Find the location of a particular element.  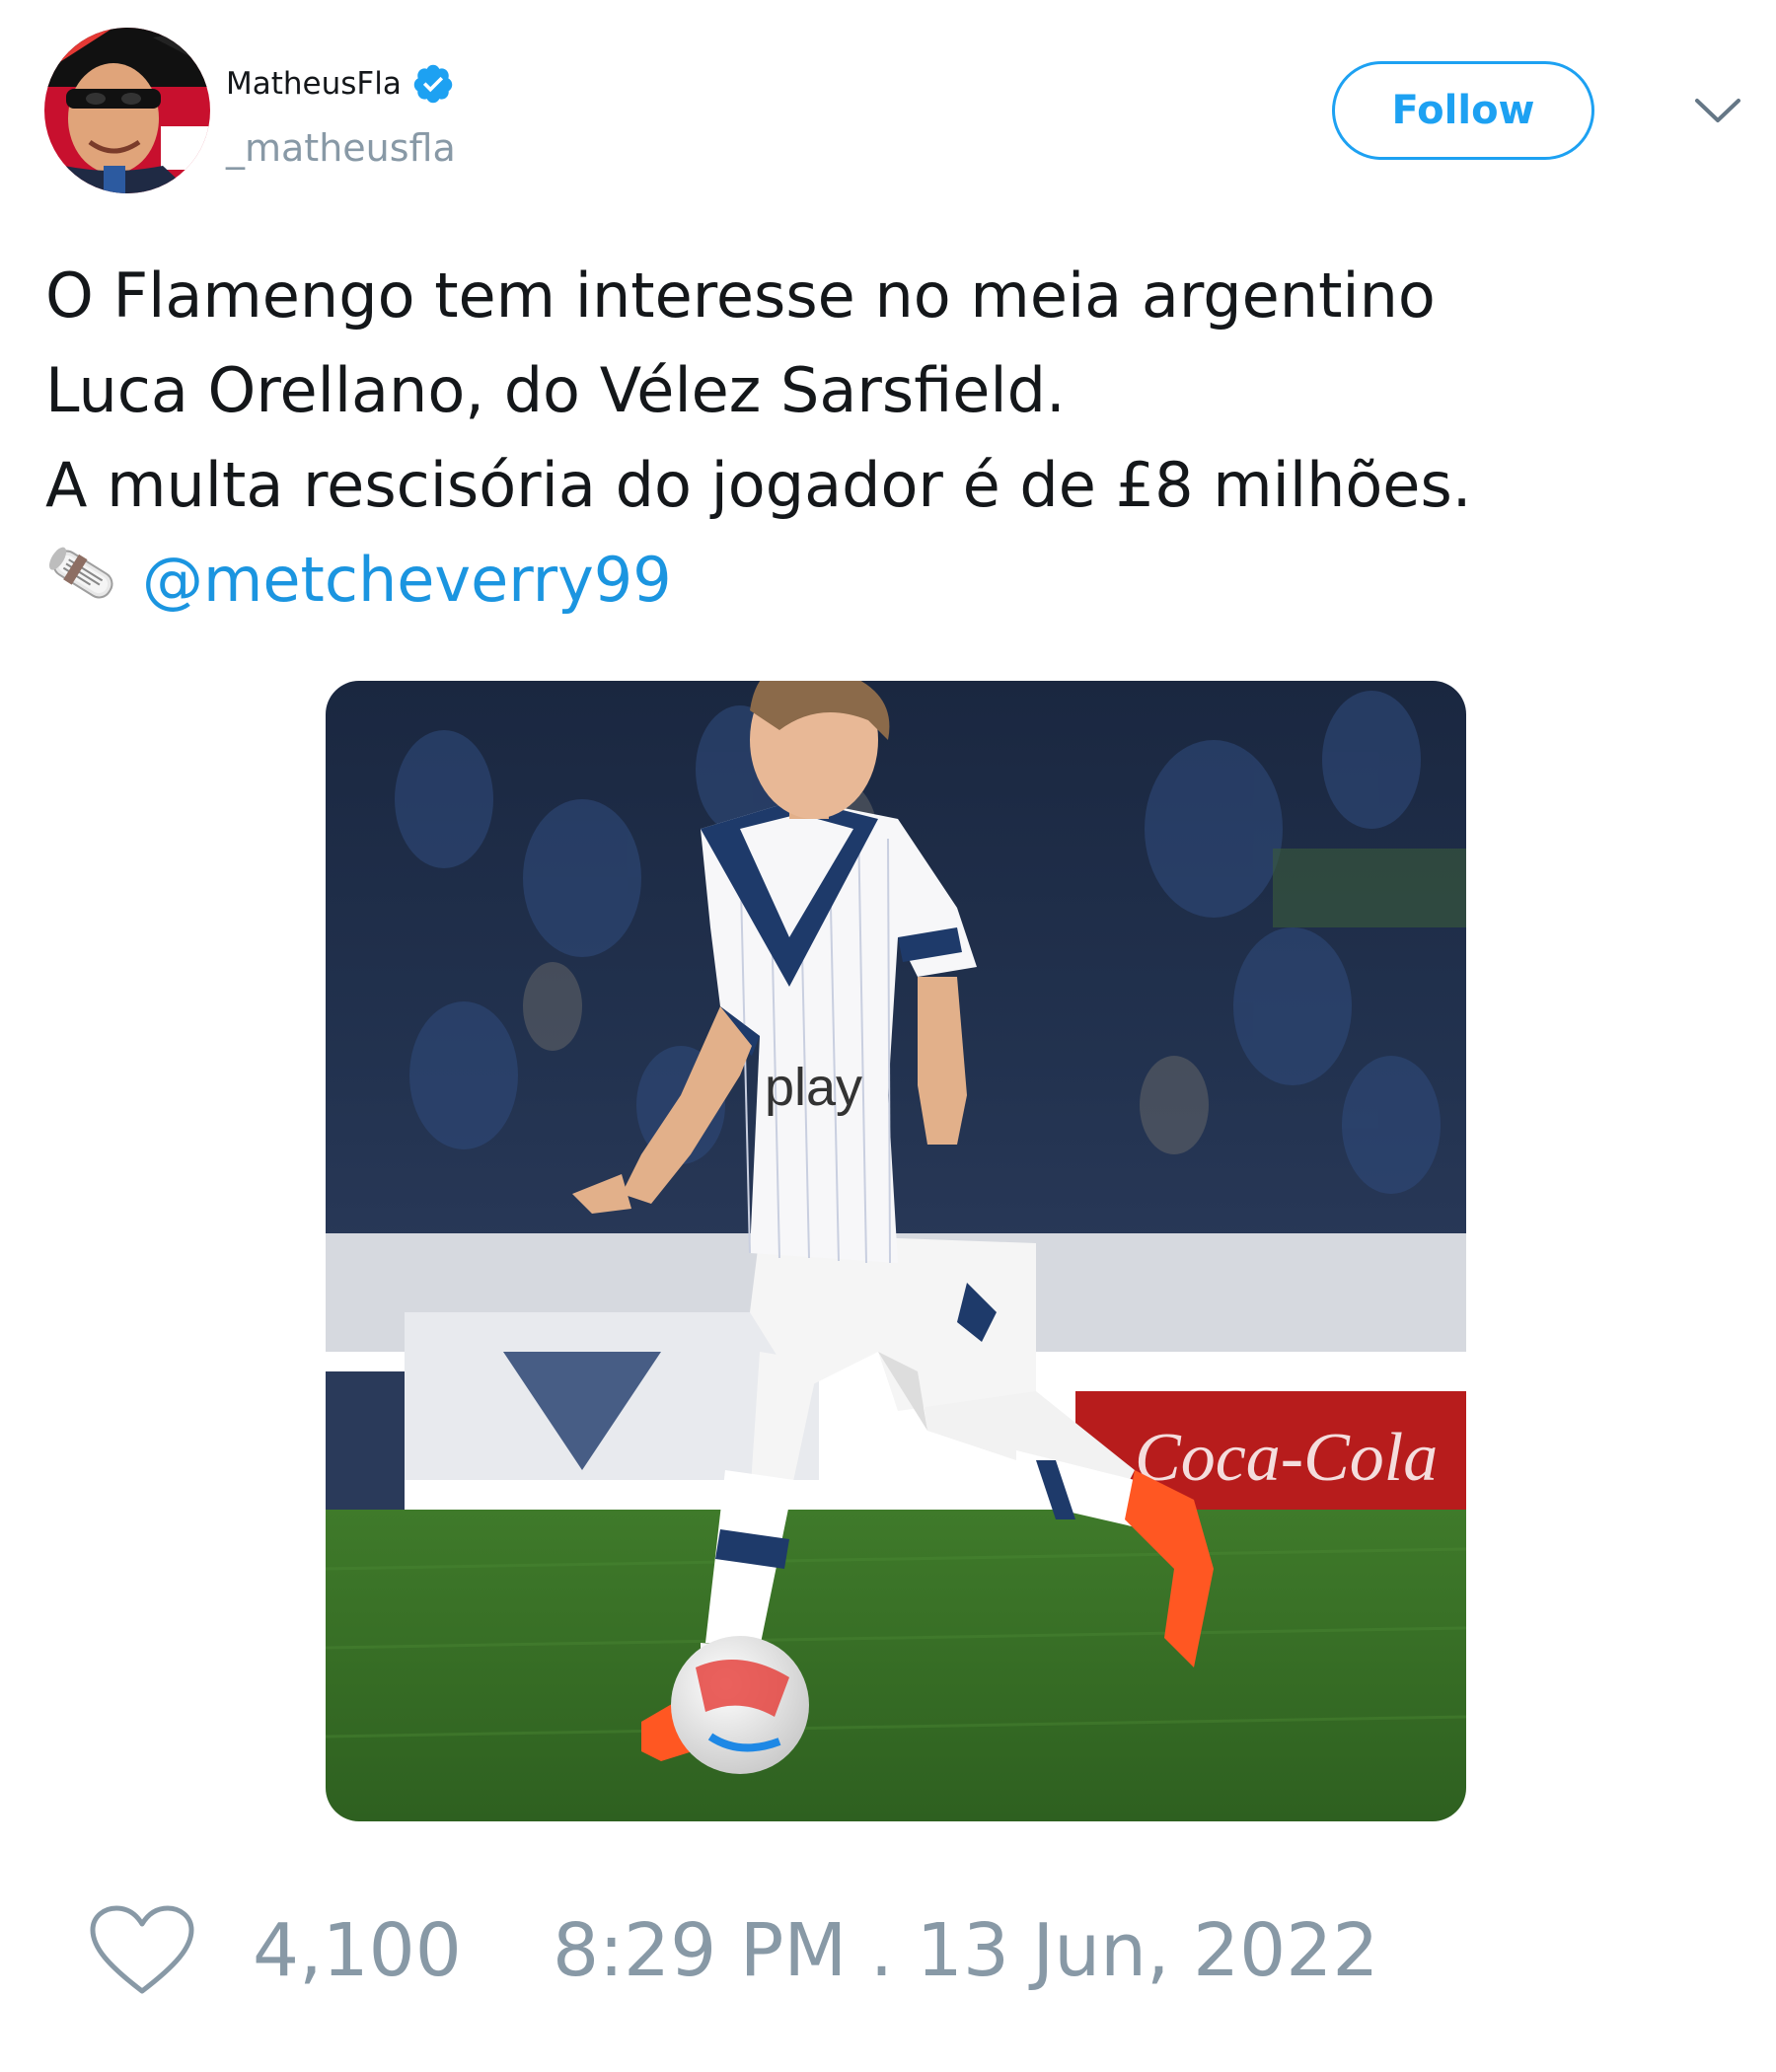

tweet-timestamp: 8:29 PM . 13 Jun, 2022 is located at coordinates (966, 1951).